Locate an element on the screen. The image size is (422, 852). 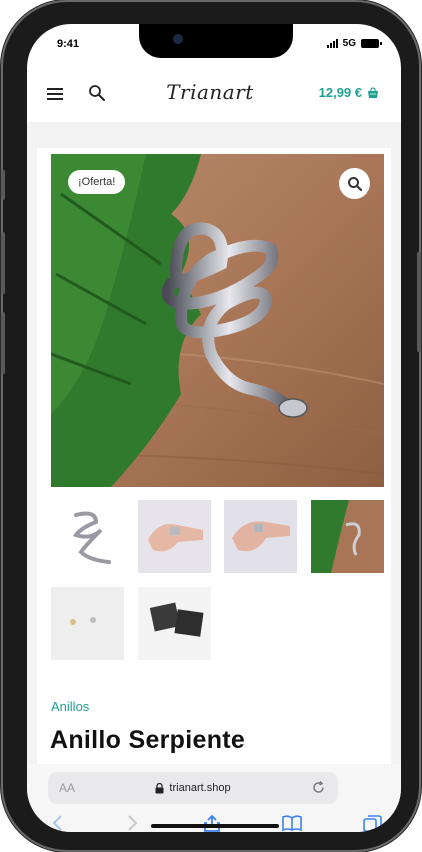
front-camera is located at coordinates (178, 39).